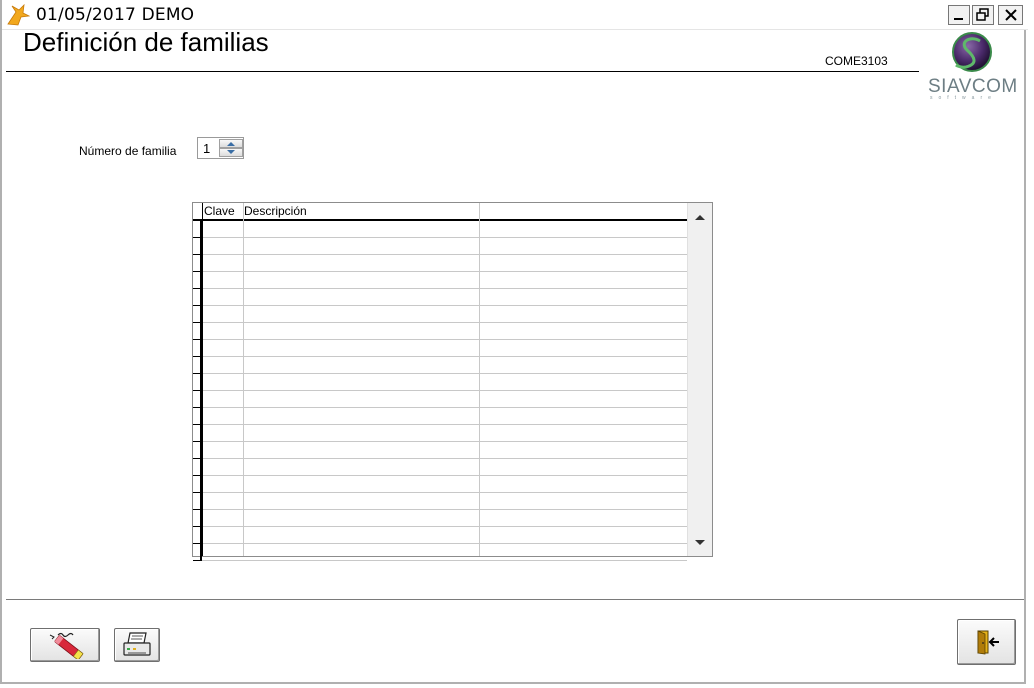 Image resolution: width=1034 pixels, height=688 pixels. Describe the element at coordinates (959, 15) in the screenshot. I see `minimize-button` at that location.